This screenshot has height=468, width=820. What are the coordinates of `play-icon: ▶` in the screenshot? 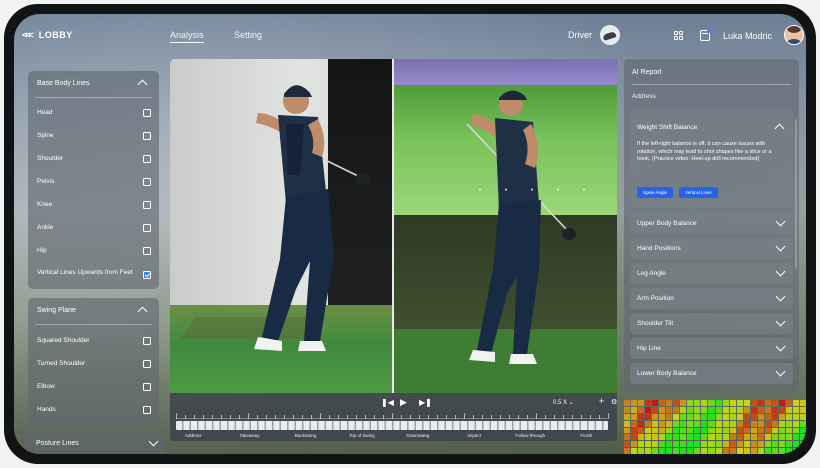 It's located at (403, 402).